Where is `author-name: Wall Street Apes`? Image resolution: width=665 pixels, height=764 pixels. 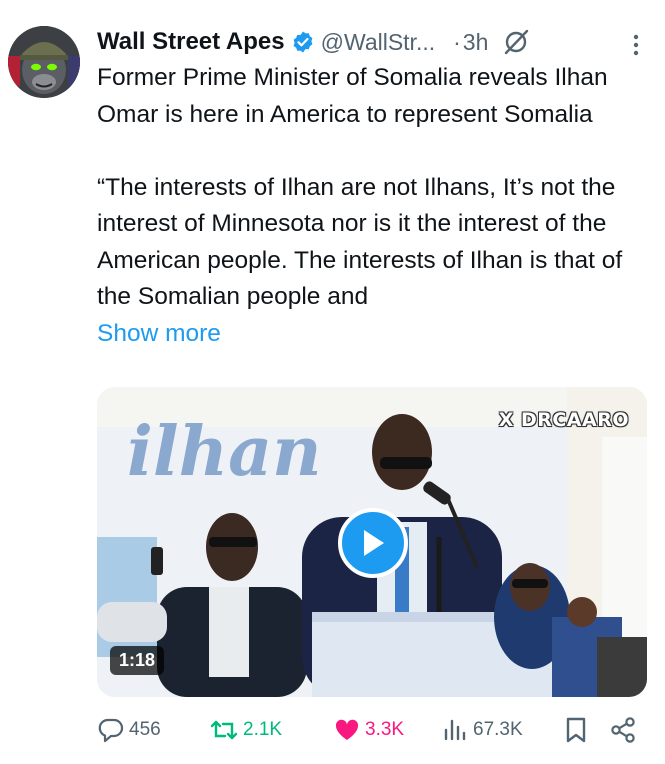 author-name: Wall Street Apes is located at coordinates (191, 42).